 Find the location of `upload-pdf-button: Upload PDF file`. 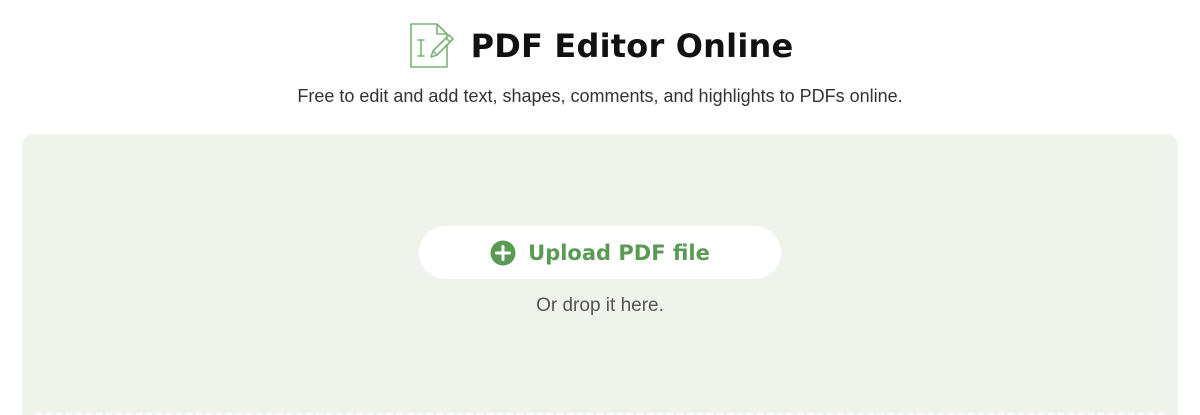

upload-pdf-button: Upload PDF file is located at coordinates (600, 252).